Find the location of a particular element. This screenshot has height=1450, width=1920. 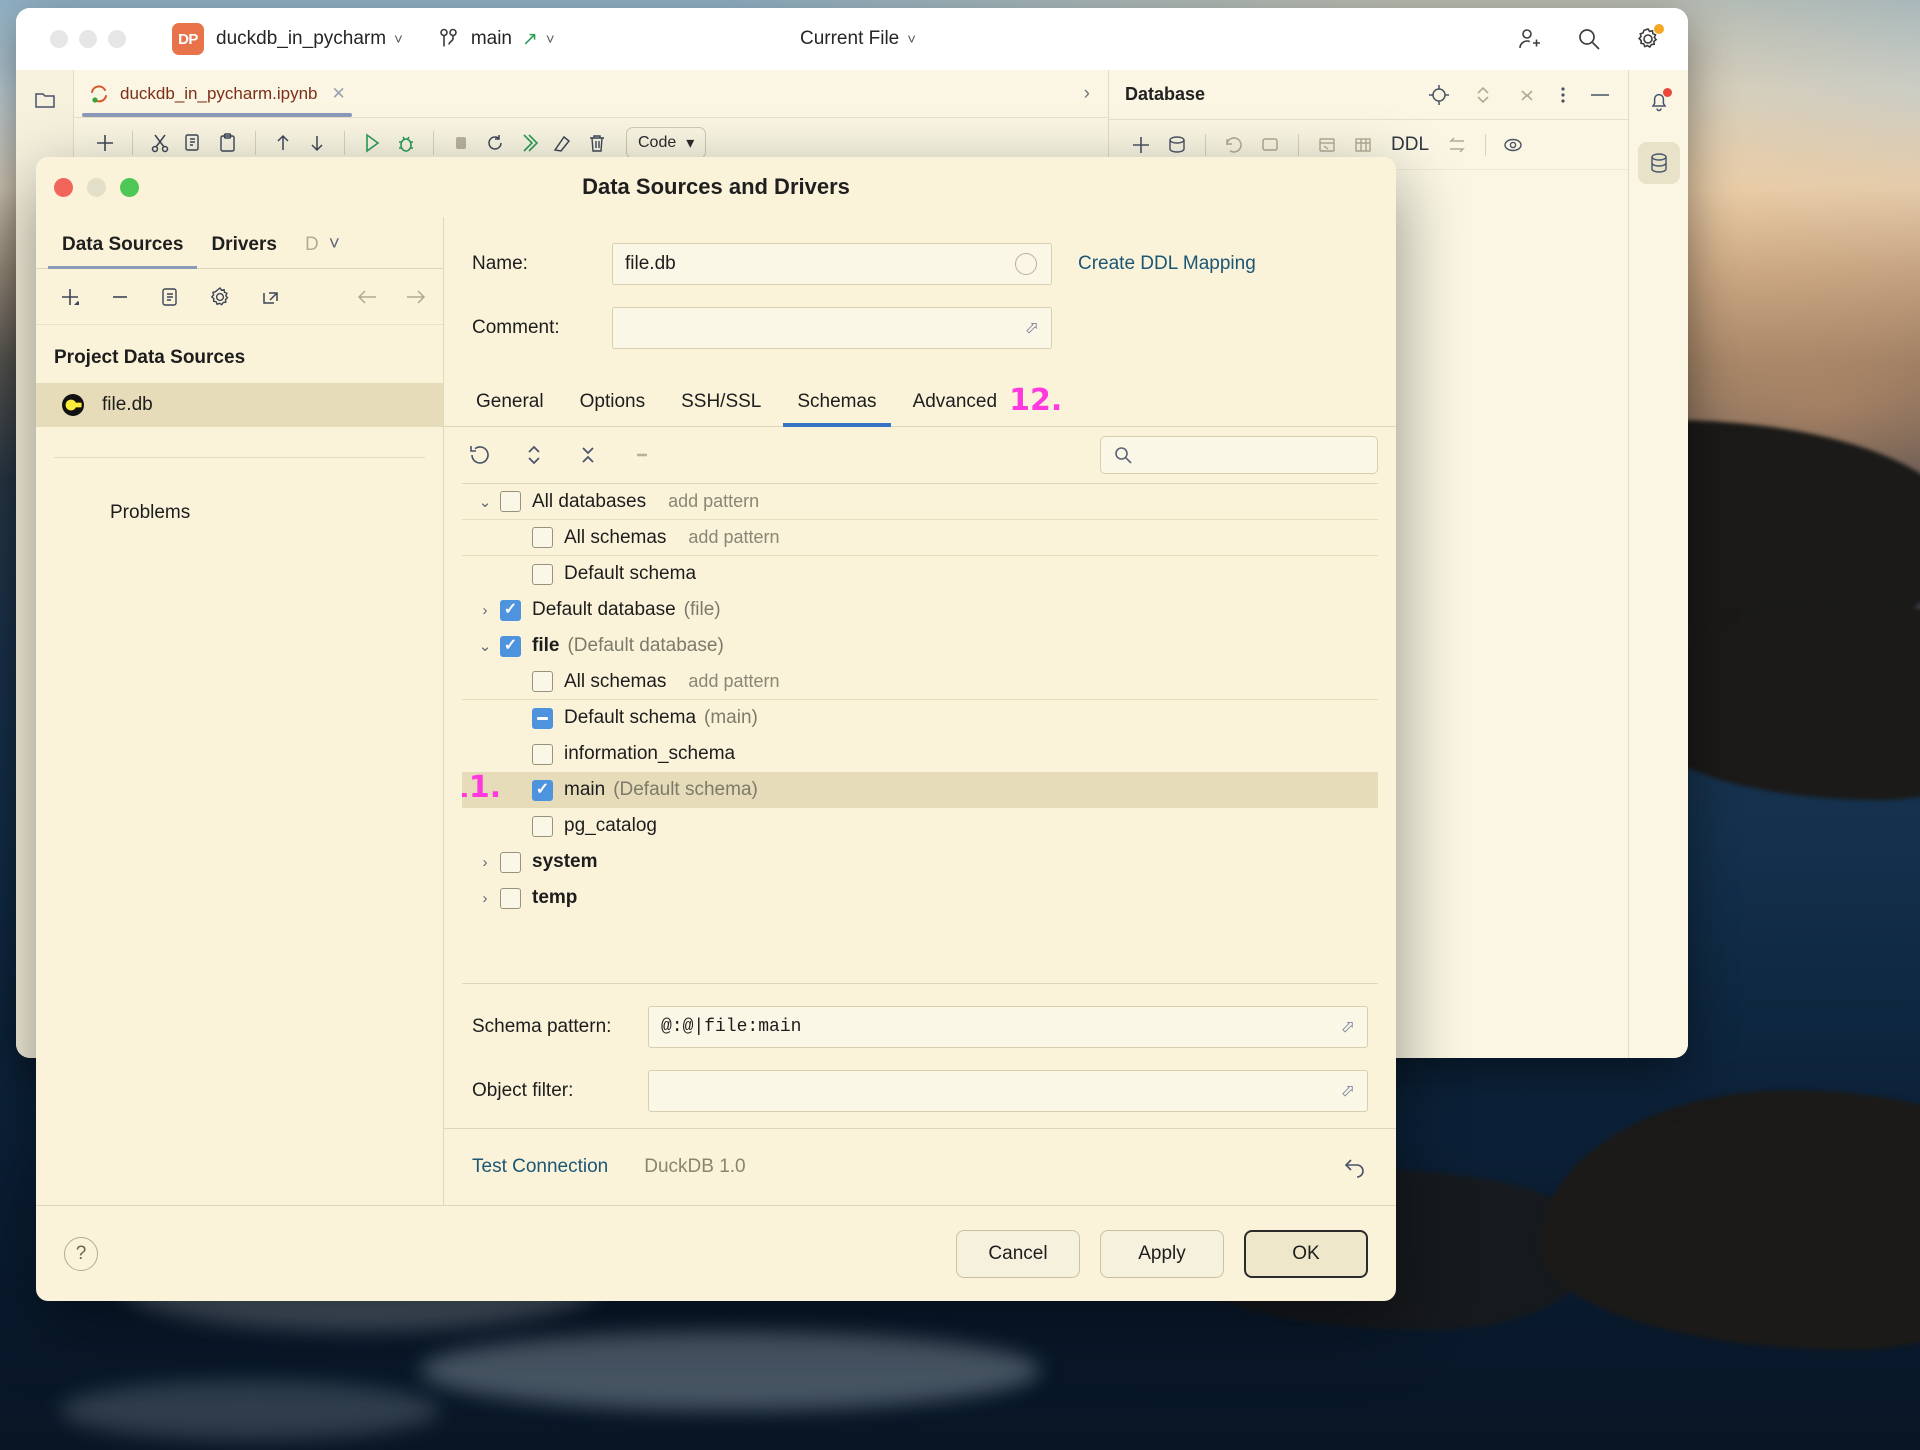

more-icon is located at coordinates (1563, 95).